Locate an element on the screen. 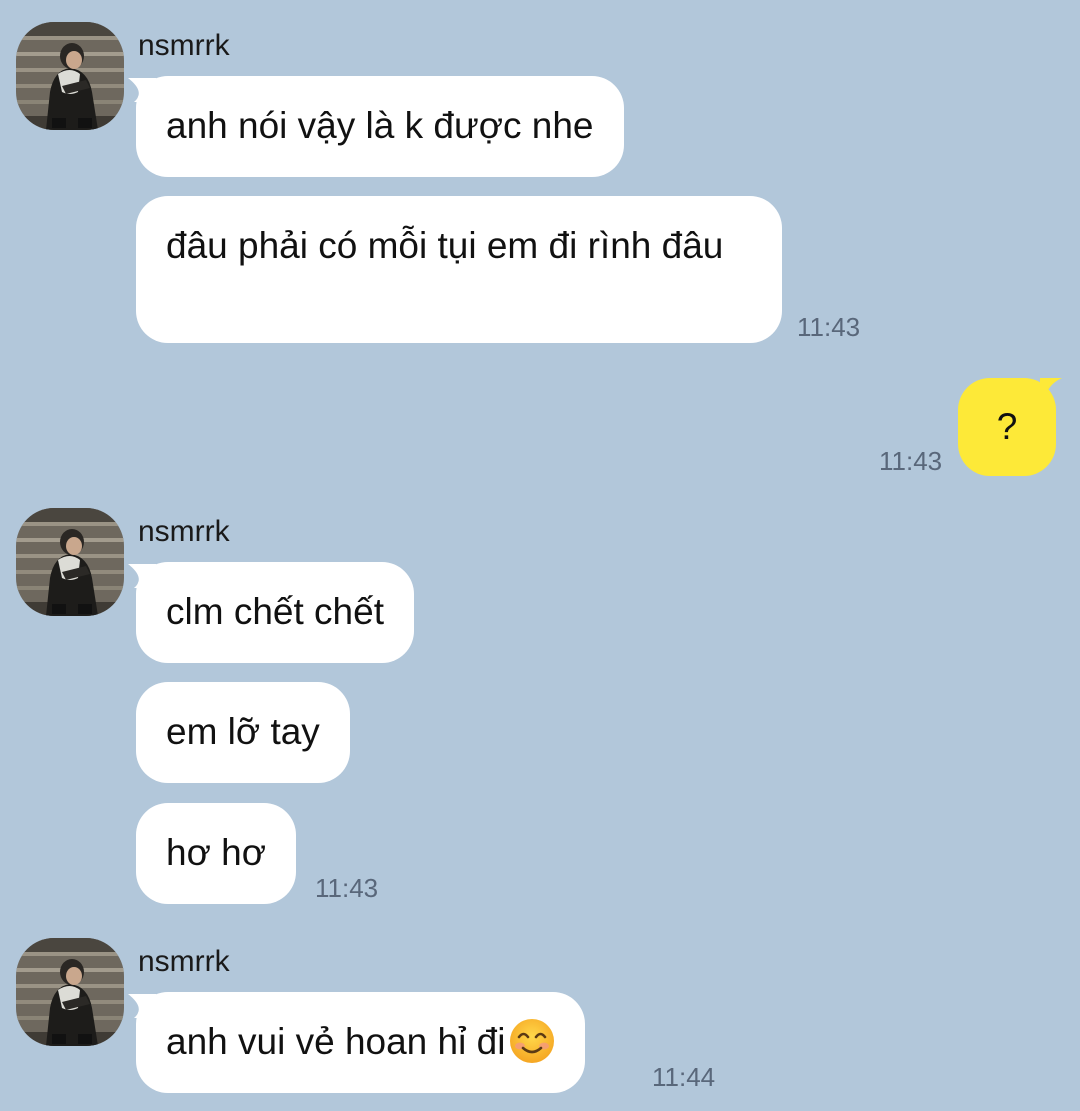 The width and height of the screenshot is (1080, 1111). bubble-tail is located at coordinates (1051, 389).